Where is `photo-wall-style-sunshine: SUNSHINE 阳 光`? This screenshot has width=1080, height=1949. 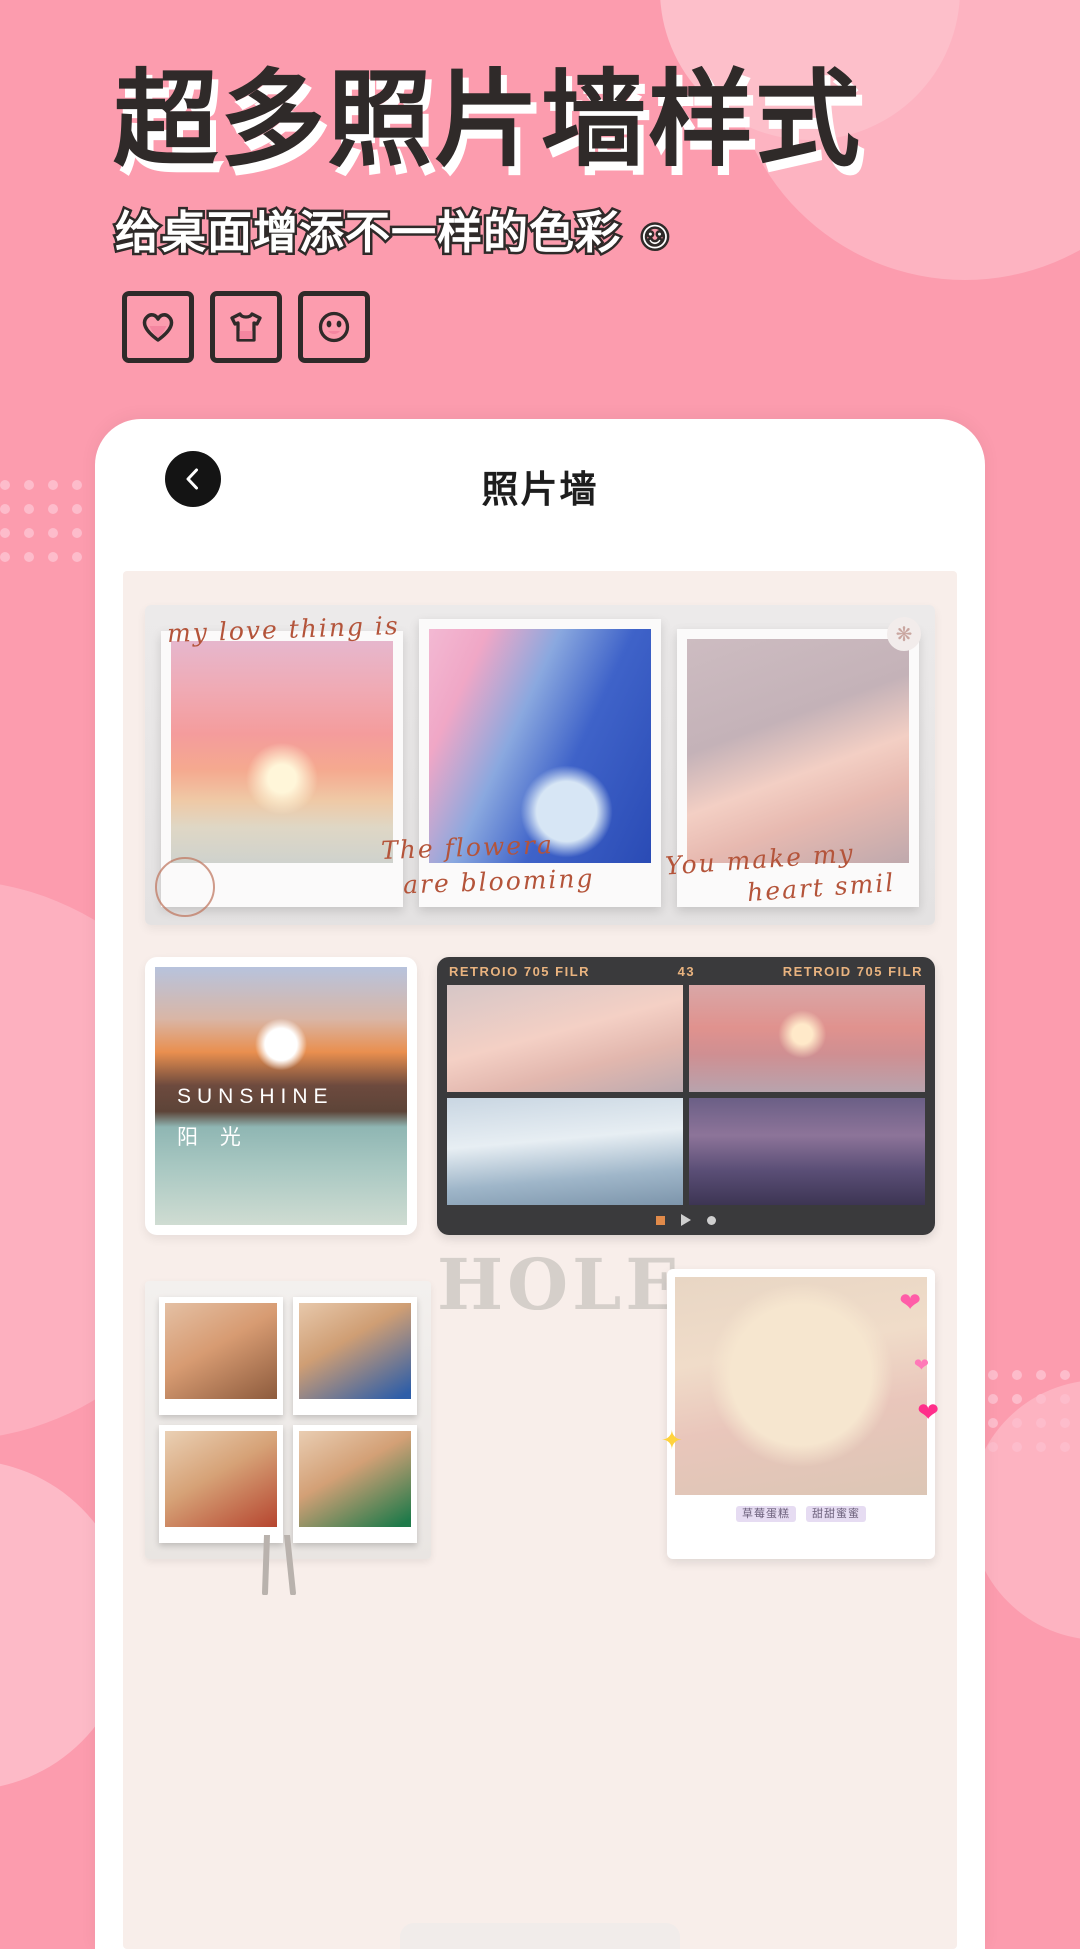 photo-wall-style-sunshine: SUNSHINE 阳 光 is located at coordinates (281, 1096).